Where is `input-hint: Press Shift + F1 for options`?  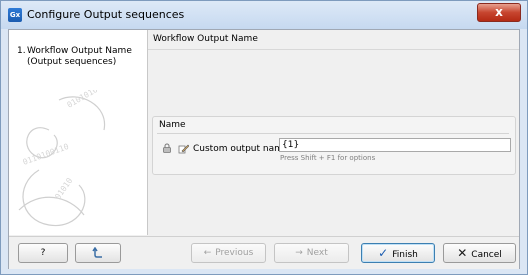 input-hint: Press Shift + F1 for options is located at coordinates (328, 158).